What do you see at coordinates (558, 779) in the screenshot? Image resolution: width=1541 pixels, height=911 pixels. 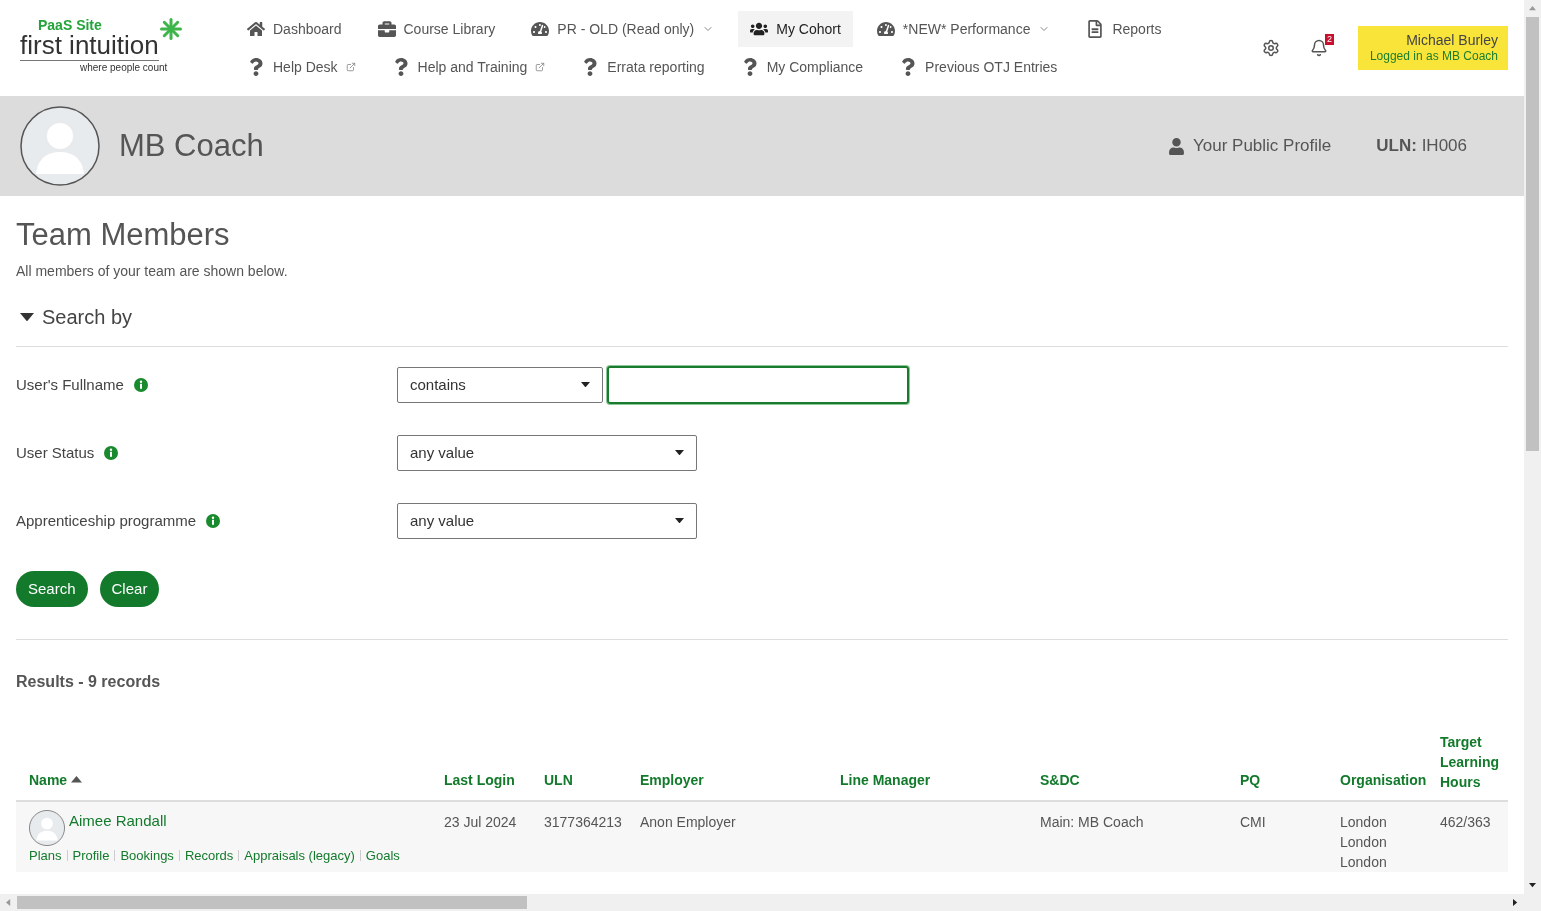 I see `column-header: ULN` at bounding box center [558, 779].